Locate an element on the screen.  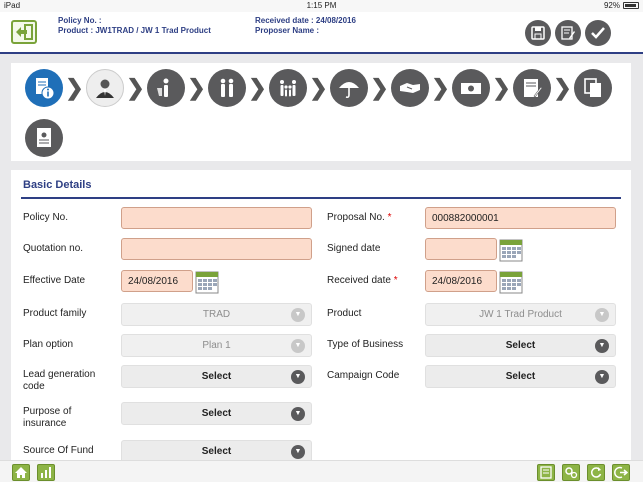
product-family-label: Product family is located at coordinates (55, 313).